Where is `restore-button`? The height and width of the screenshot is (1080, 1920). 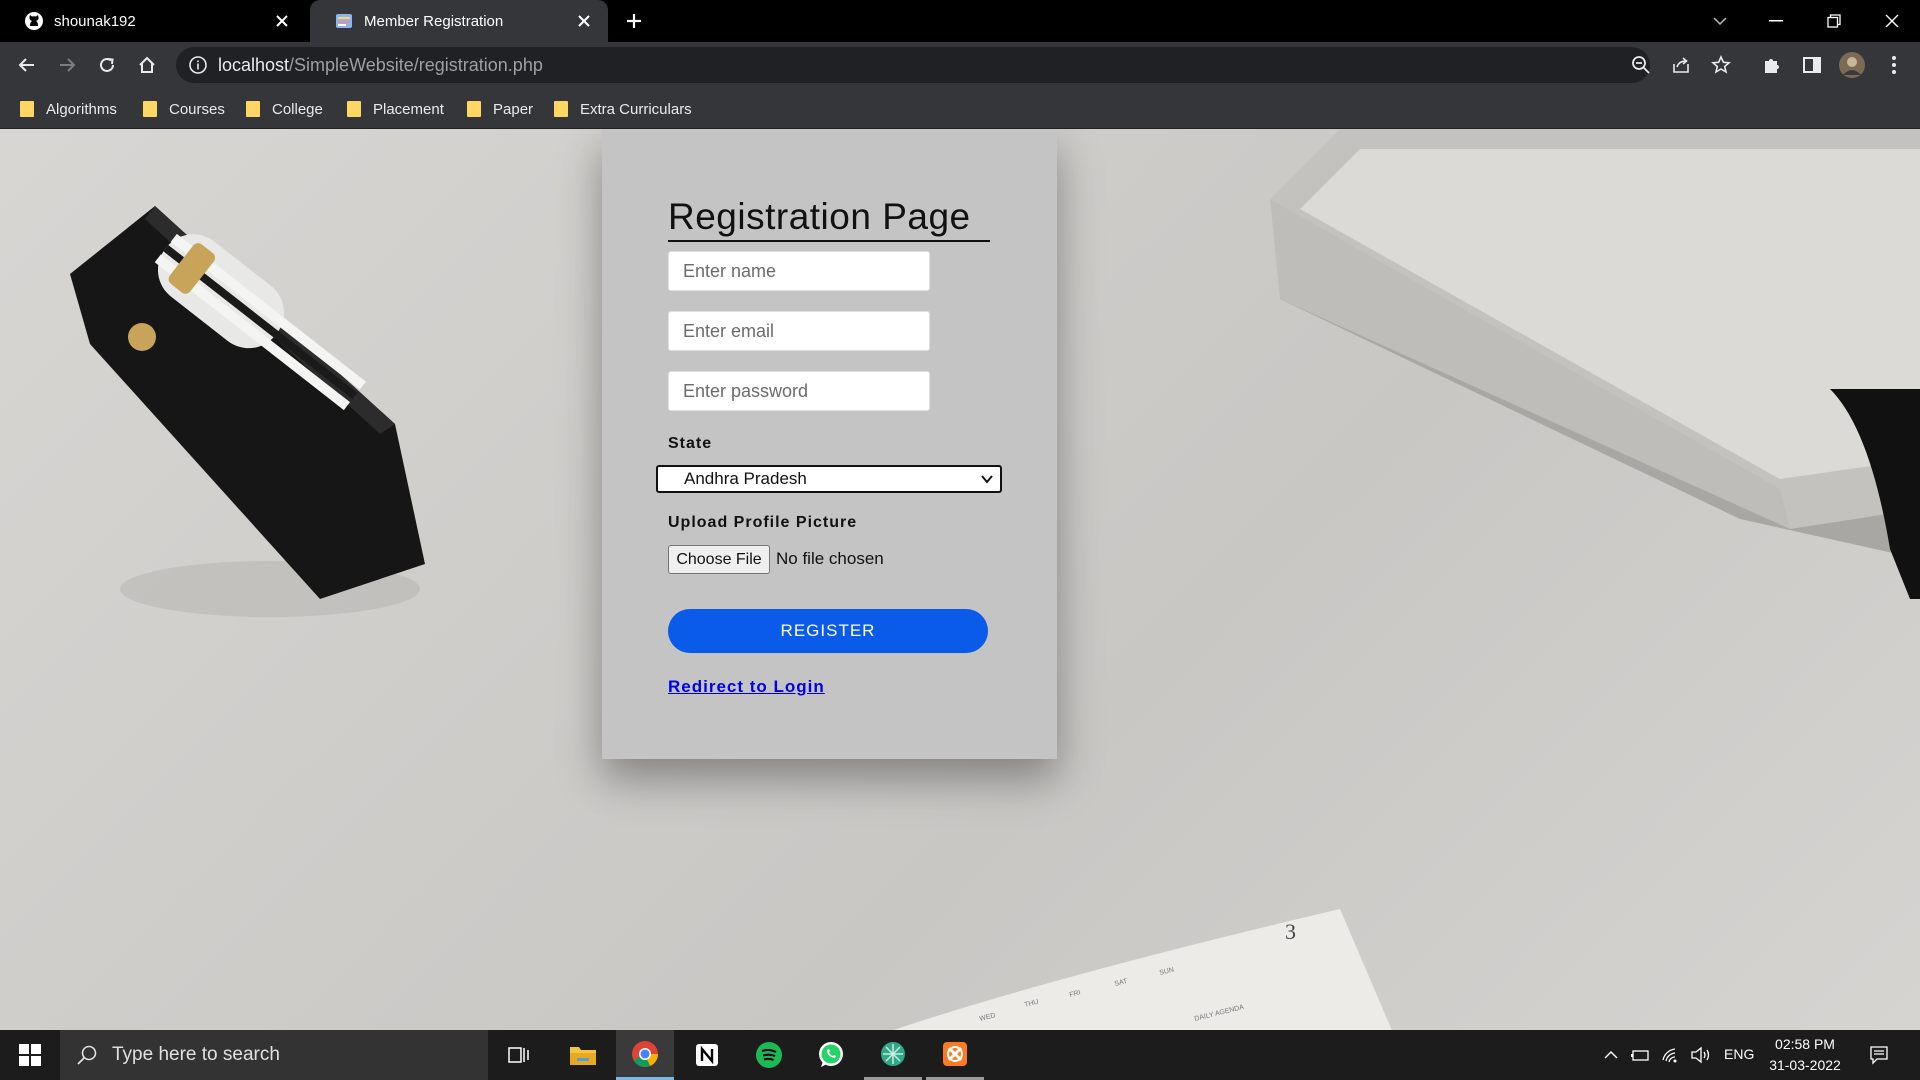 restore-button is located at coordinates (1834, 21).